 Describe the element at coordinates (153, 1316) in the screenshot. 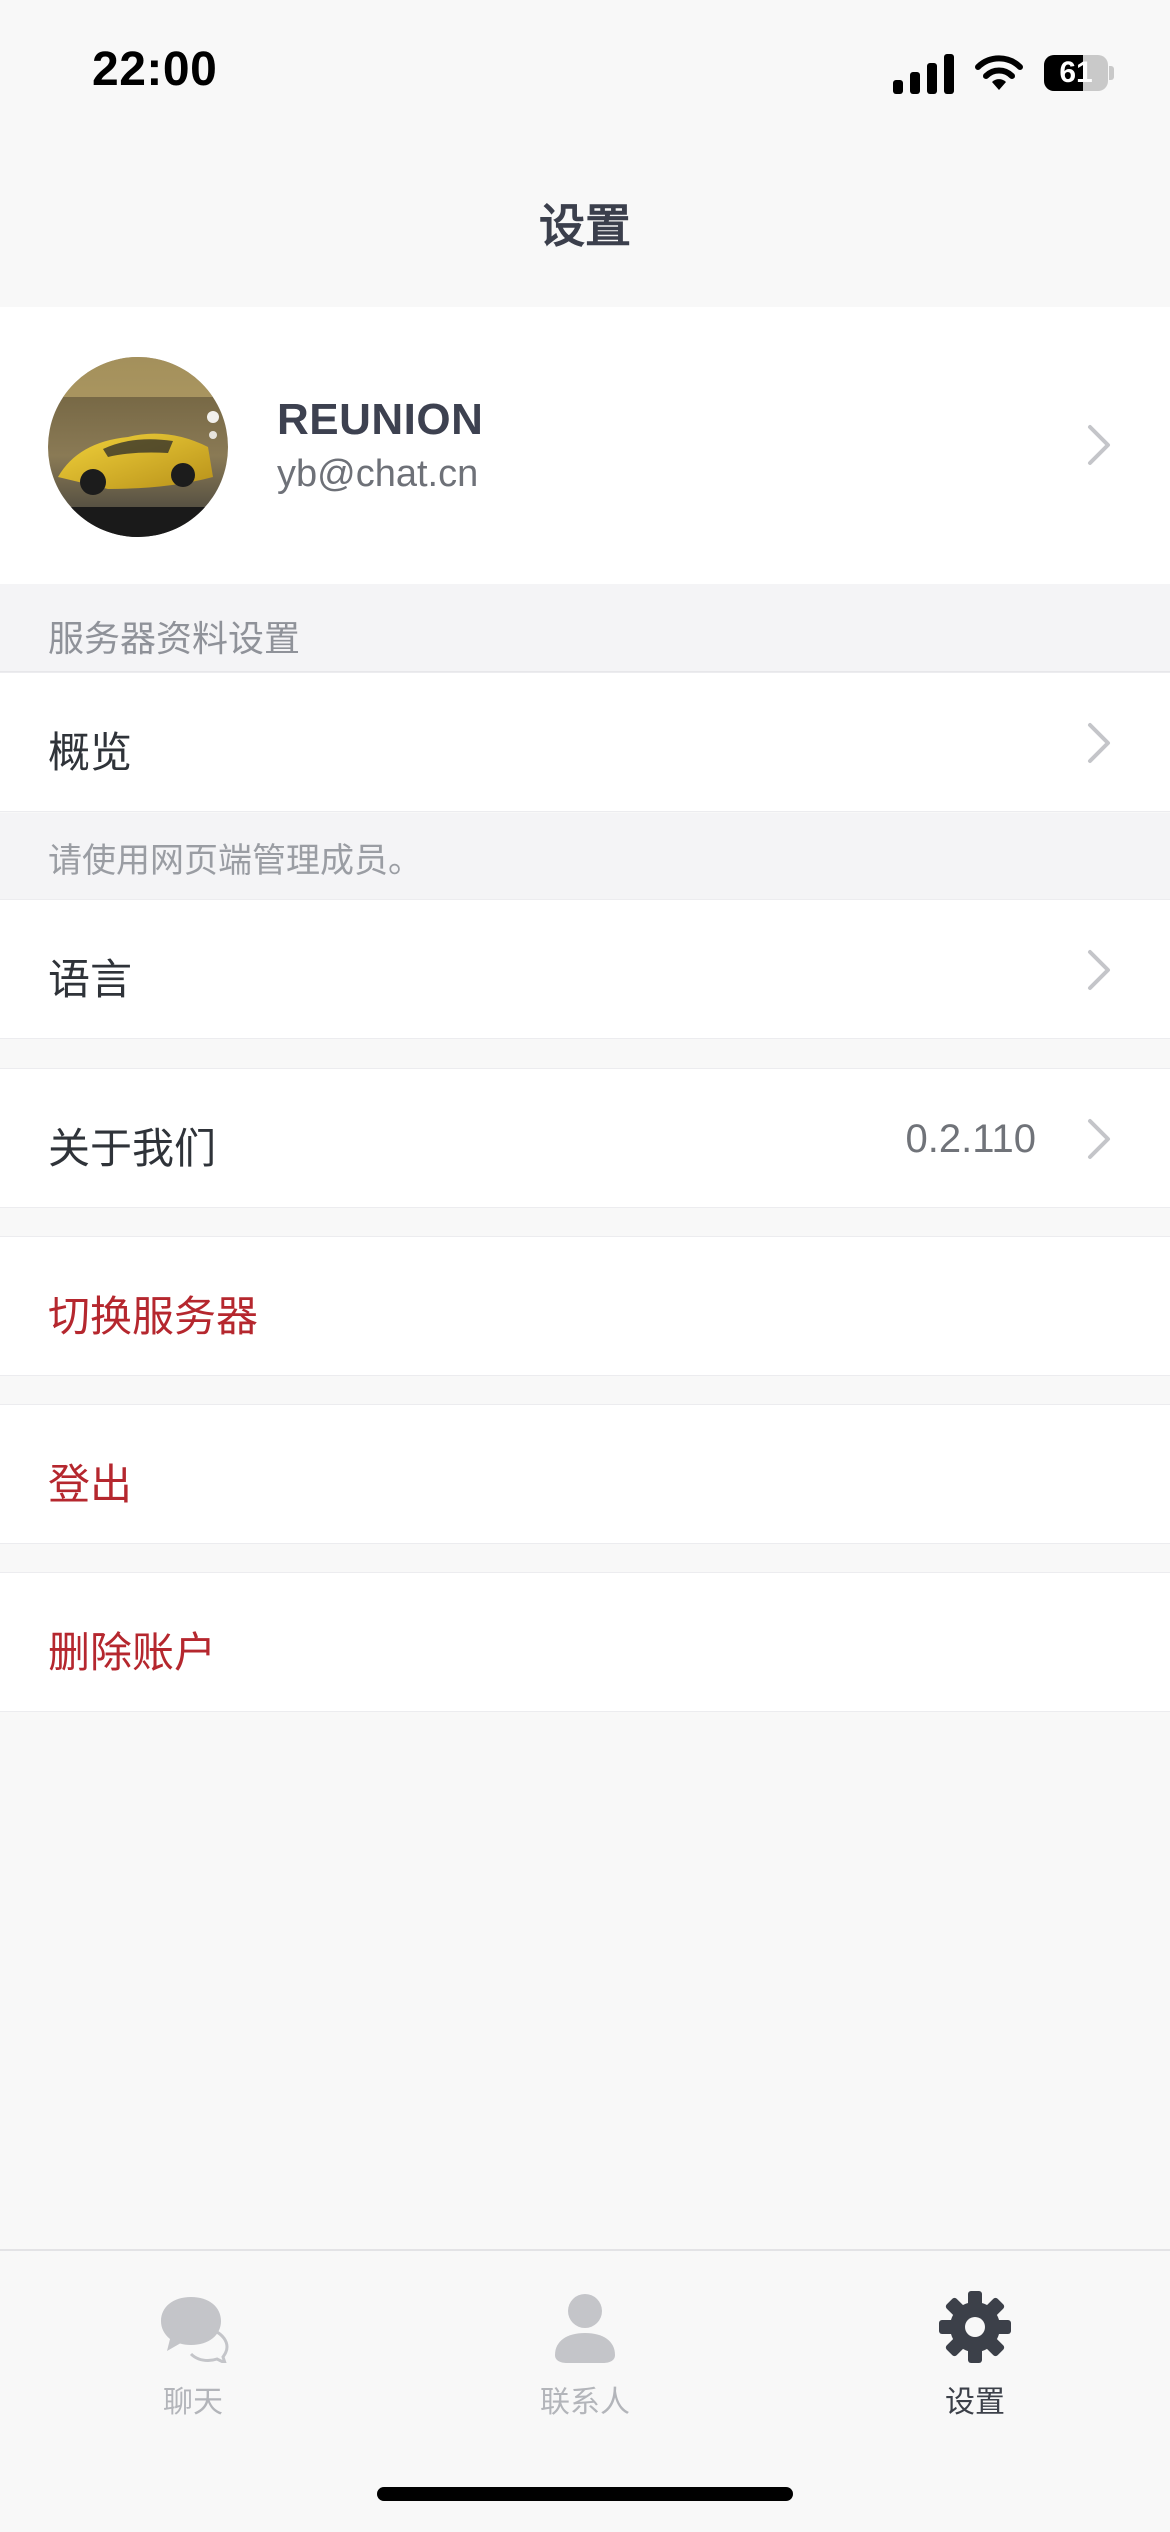

I see `switch-server-label: 切换服务器` at that location.